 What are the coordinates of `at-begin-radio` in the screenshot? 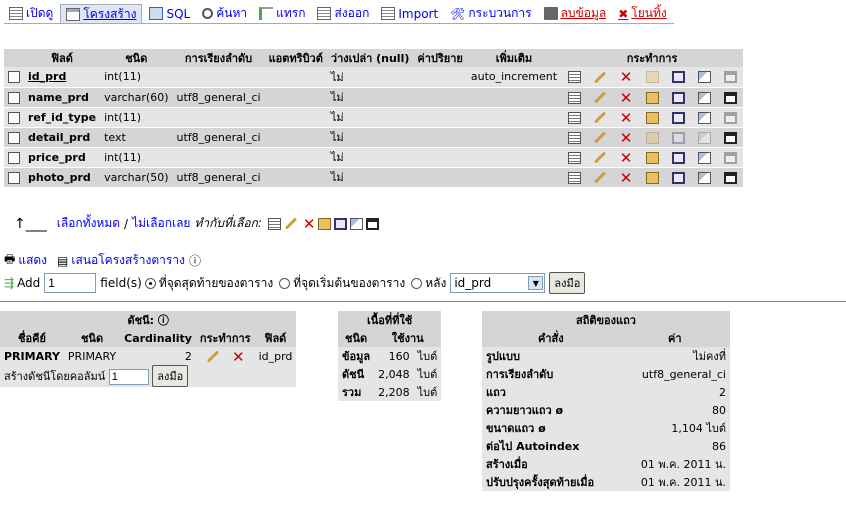 It's located at (285, 283).